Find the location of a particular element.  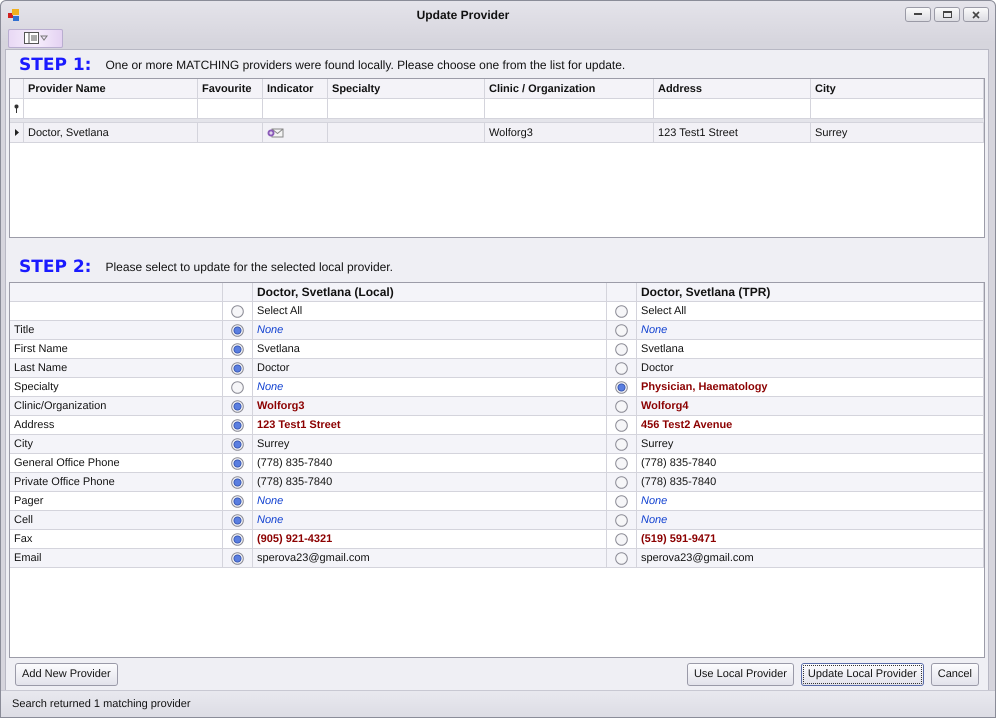

step-instruction: One or more MATCHING providers were found locally. Please choose one from the list for update. is located at coordinates (365, 65).